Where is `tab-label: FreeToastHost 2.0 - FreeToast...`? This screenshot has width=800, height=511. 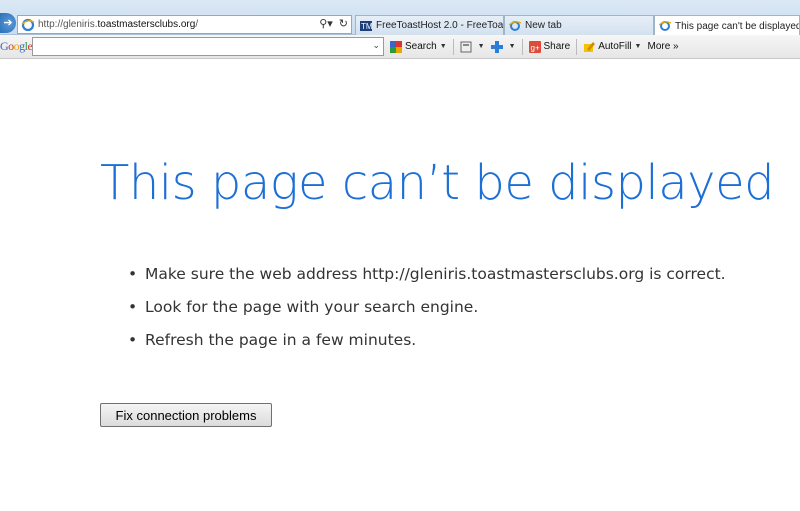
tab-label: FreeToastHost 2.0 - FreeToast... is located at coordinates (440, 25).